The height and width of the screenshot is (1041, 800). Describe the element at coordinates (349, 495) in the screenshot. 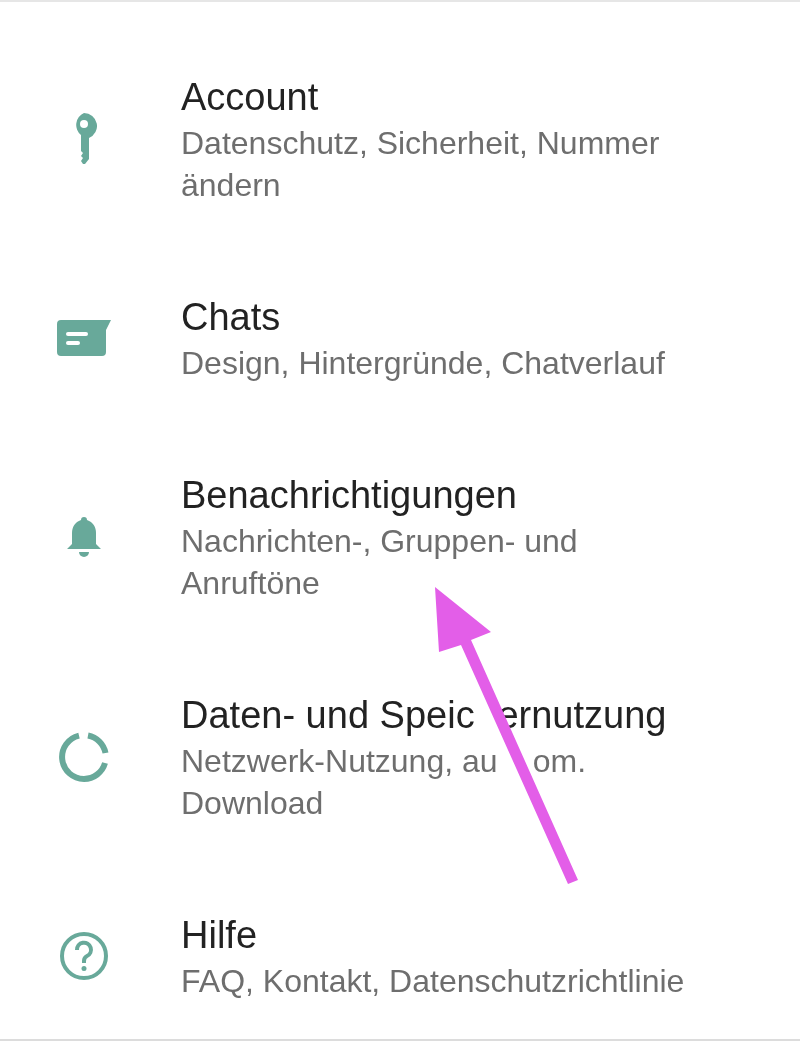

I see `setting-title: Benachrichtigungen` at that location.